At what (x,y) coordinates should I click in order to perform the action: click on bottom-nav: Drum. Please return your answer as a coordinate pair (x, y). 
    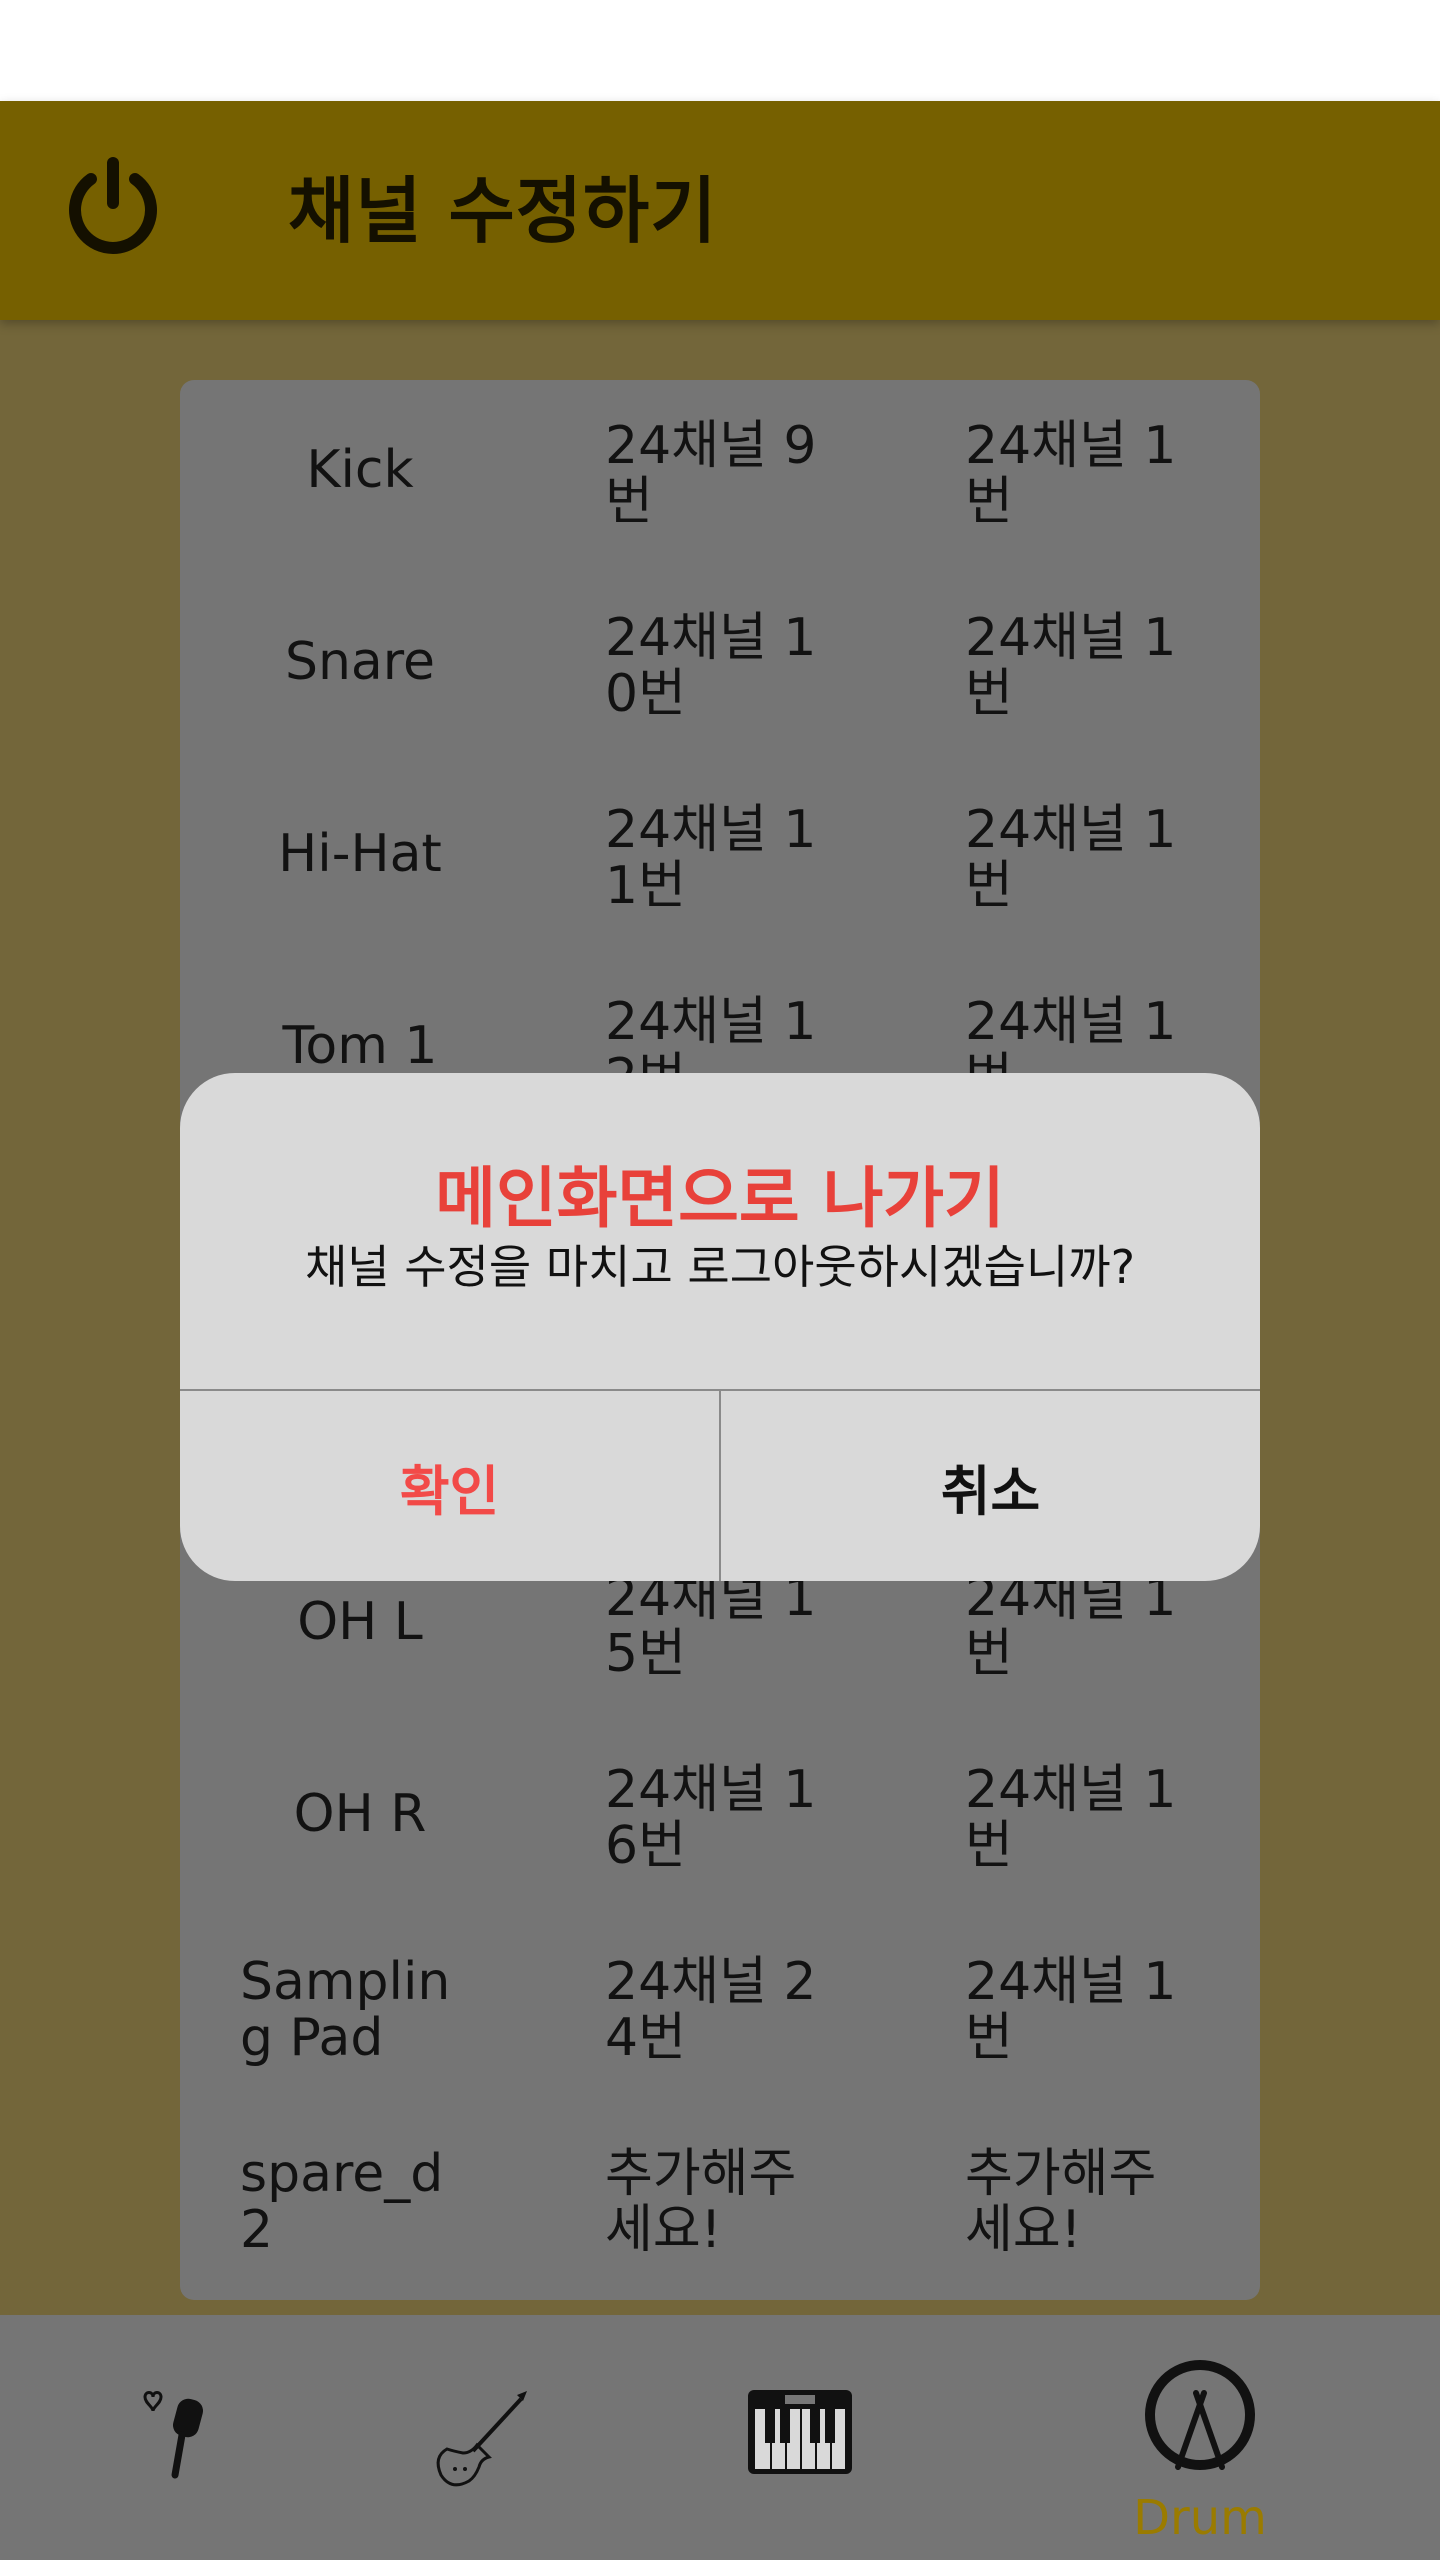
    Looking at the image, I should click on (720, 2437).